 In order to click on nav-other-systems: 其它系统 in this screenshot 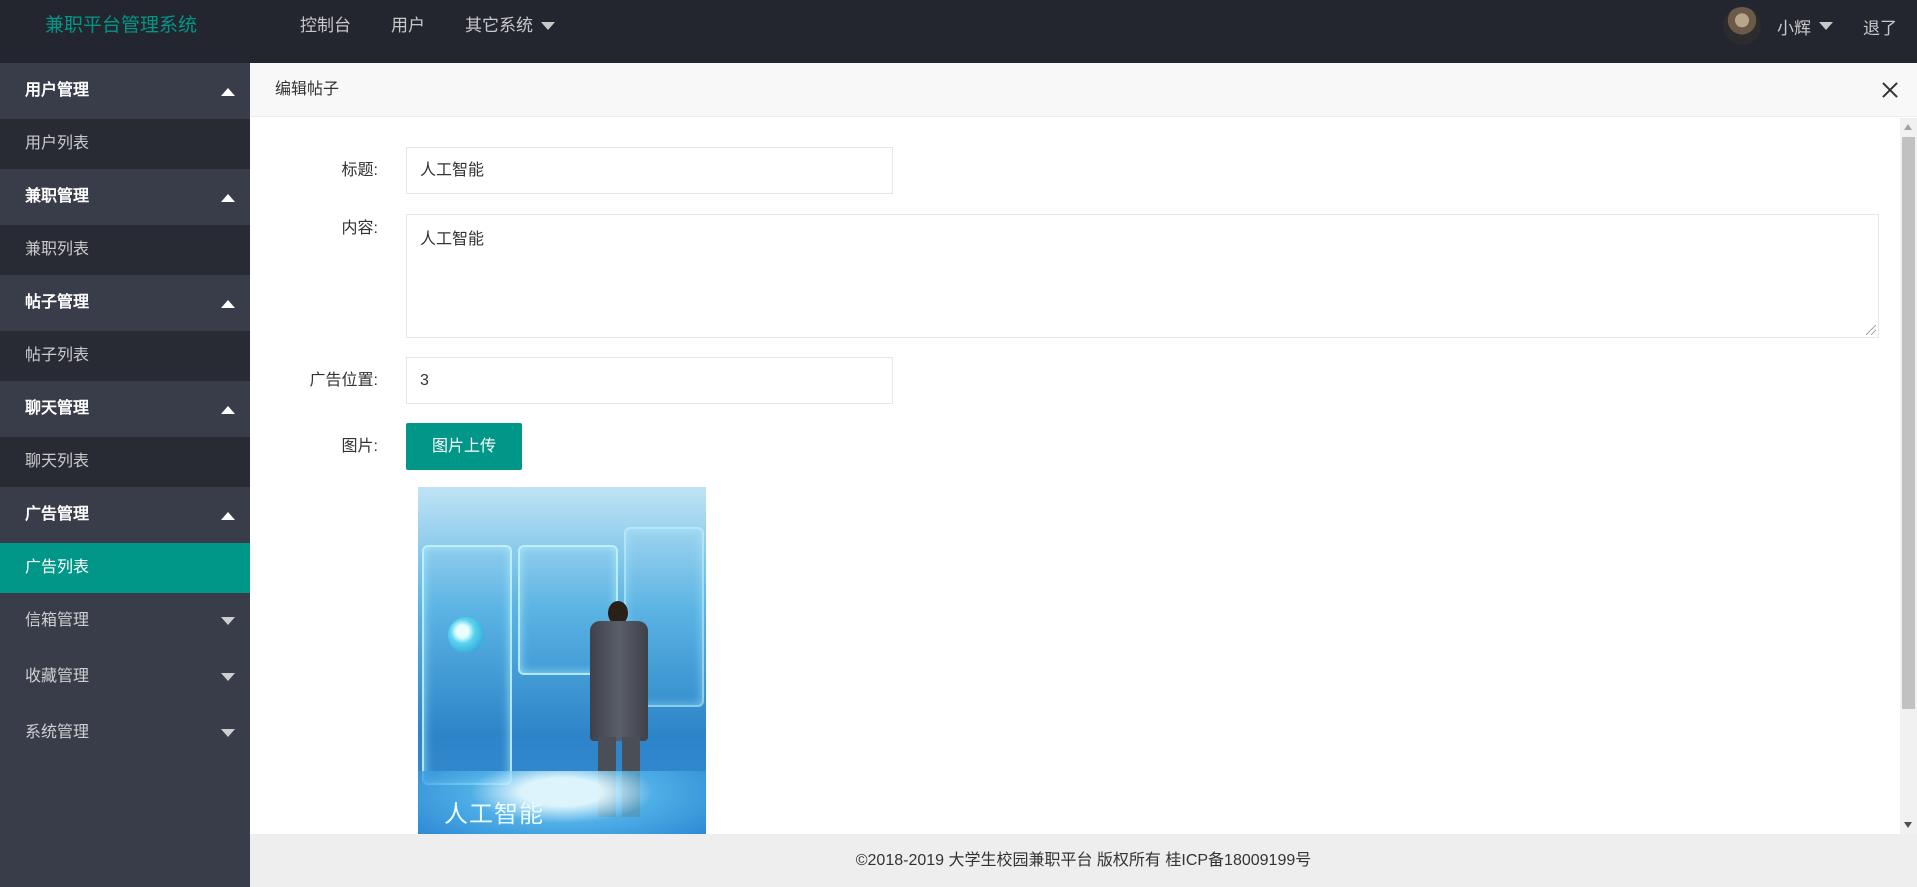, I will do `click(510, 26)`.